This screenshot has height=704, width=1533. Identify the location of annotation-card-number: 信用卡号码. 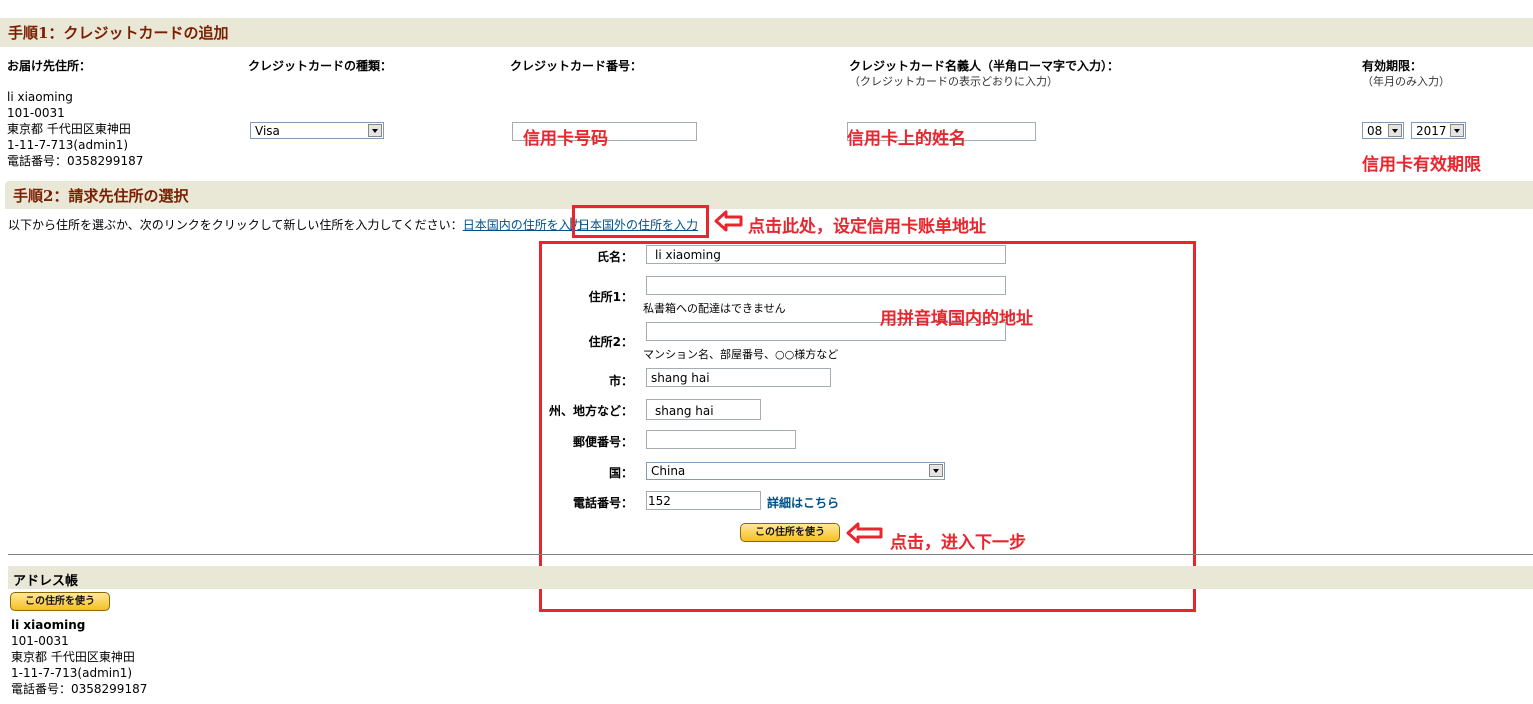
(565, 139).